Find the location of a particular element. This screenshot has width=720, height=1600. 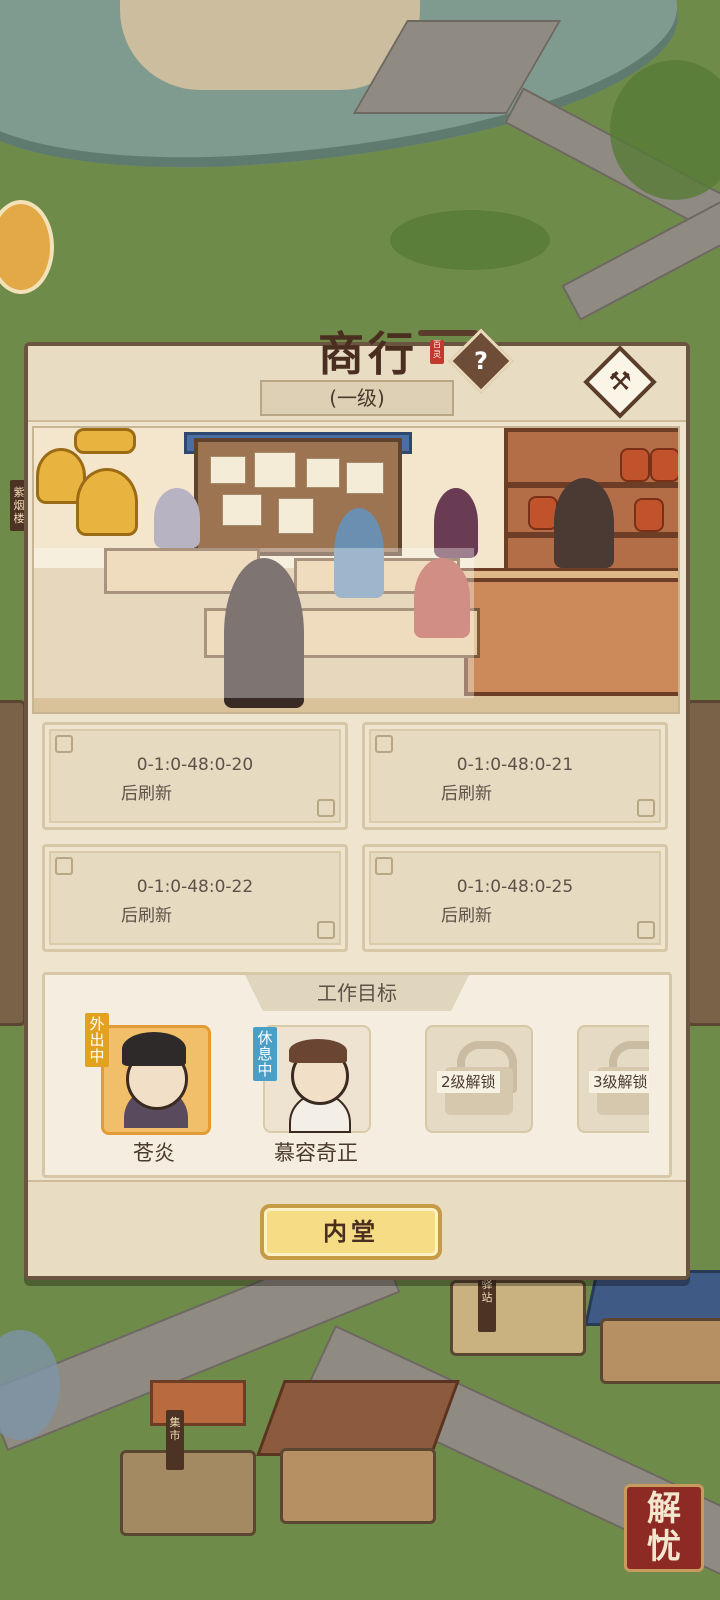

event-badge-icon is located at coordinates (27, 247).